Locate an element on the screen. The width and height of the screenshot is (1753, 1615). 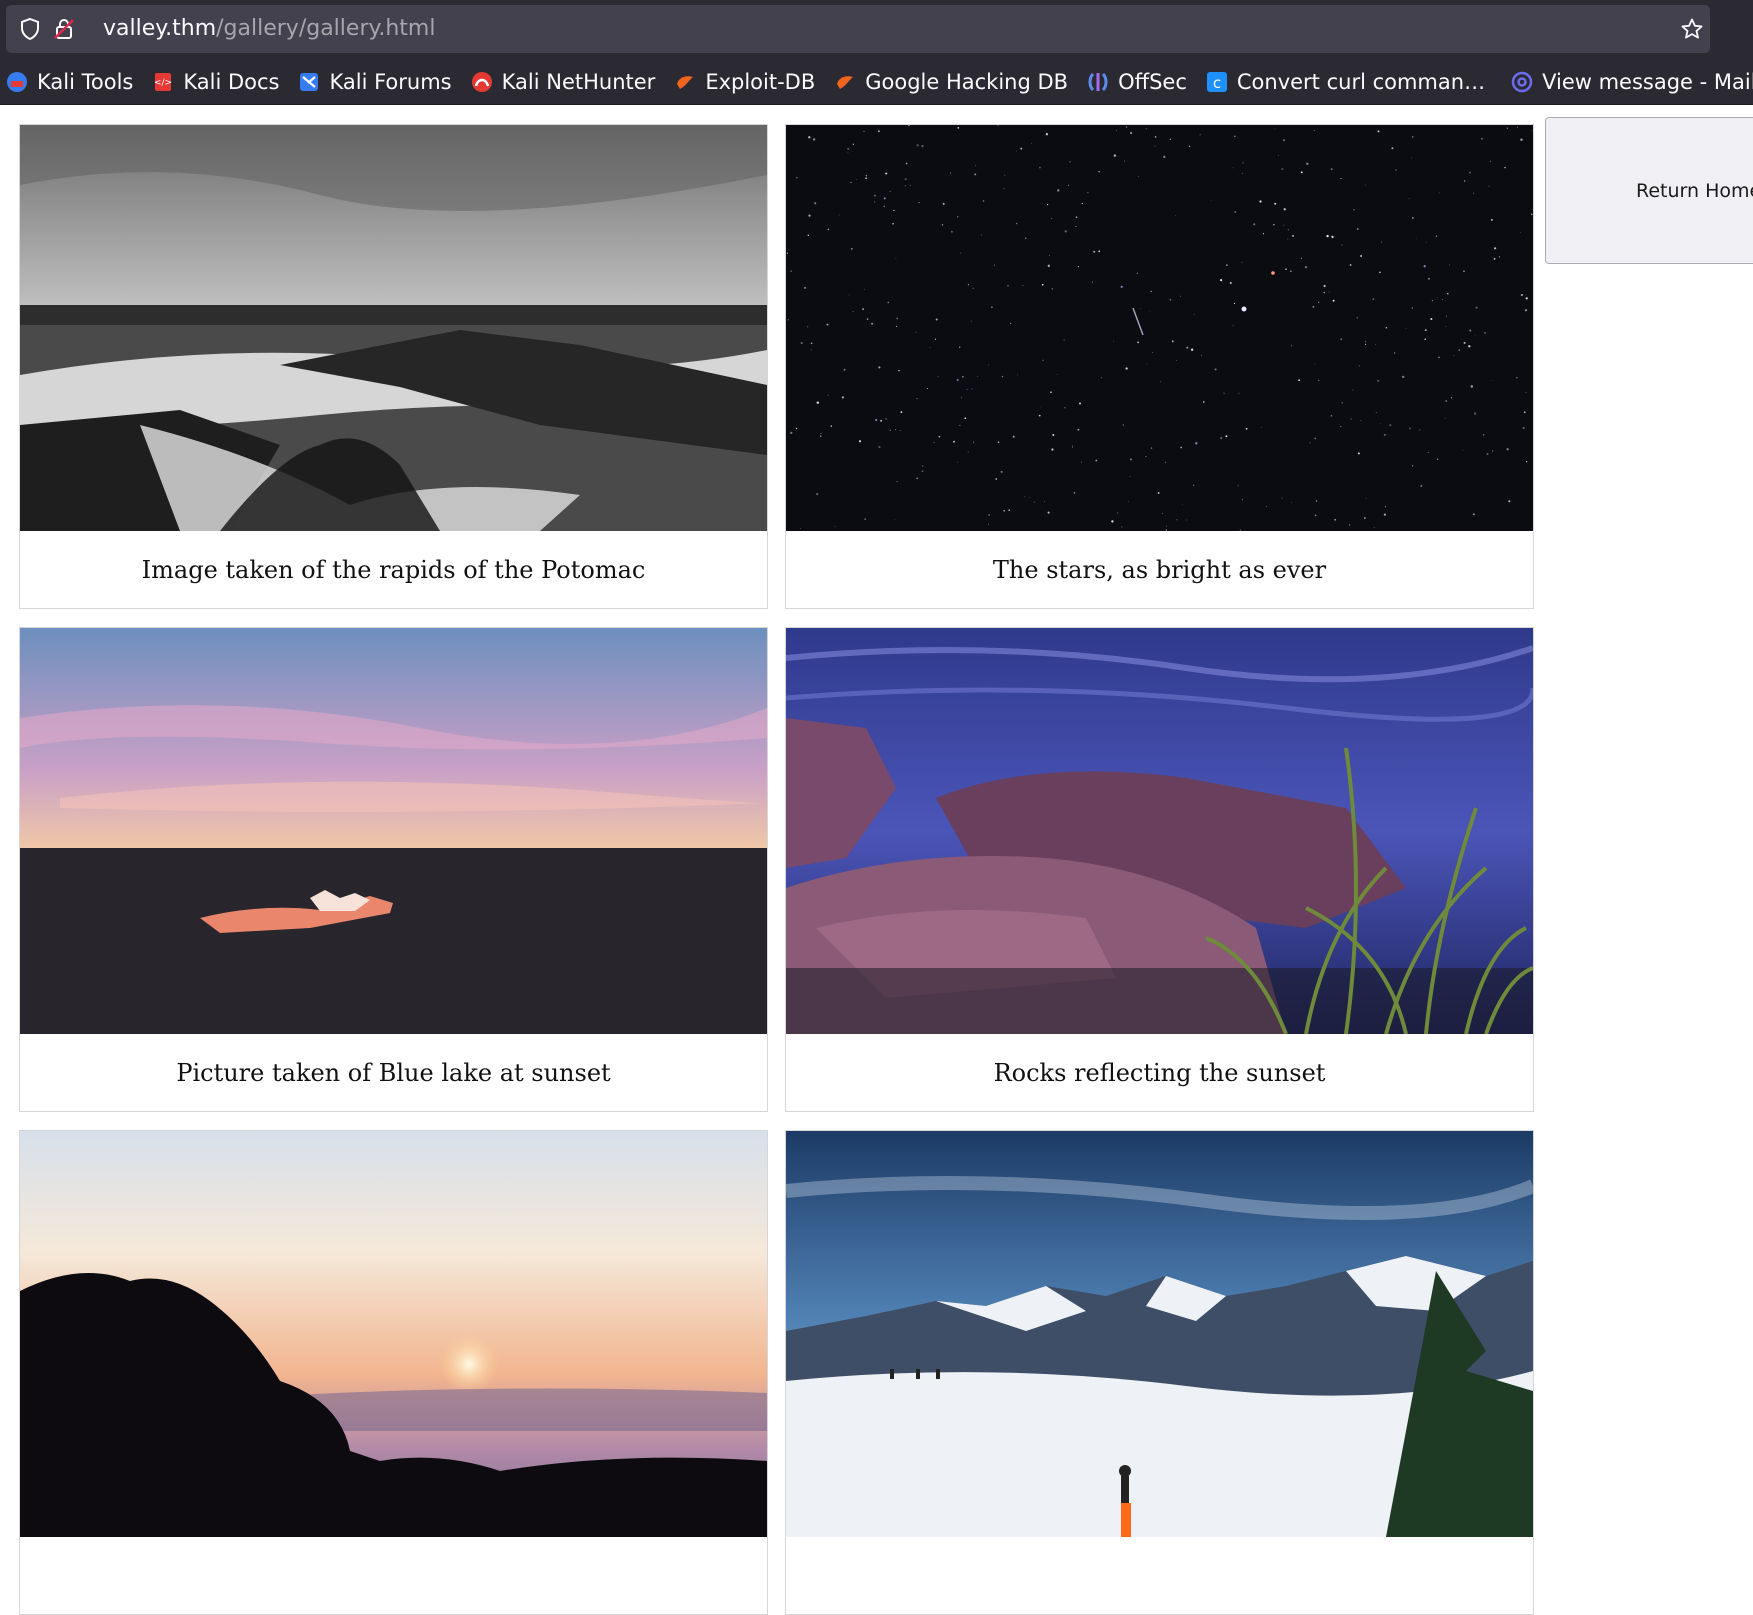
bookmark-star-icon is located at coordinates (1692, 29).